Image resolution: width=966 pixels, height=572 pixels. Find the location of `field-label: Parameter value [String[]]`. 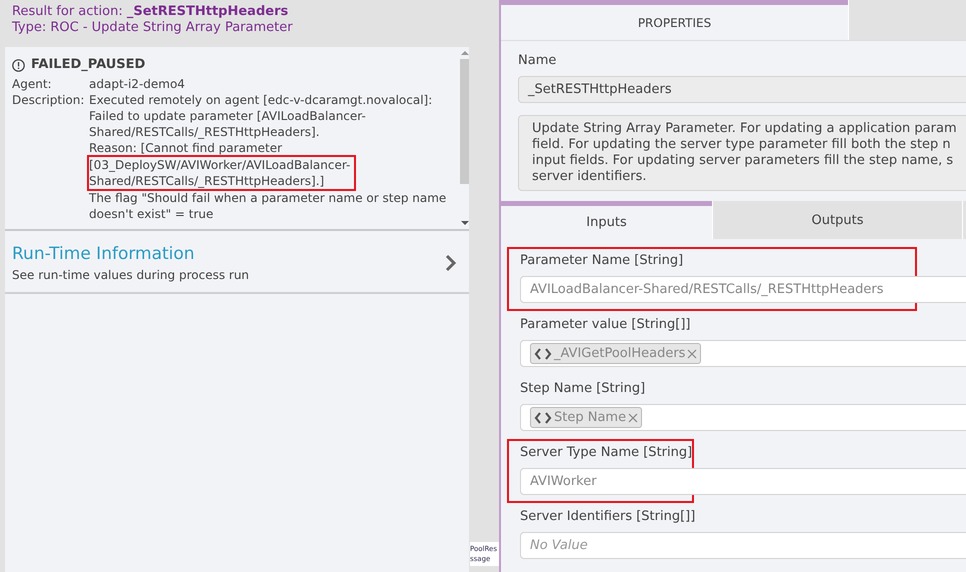

field-label: Parameter value [String[]] is located at coordinates (605, 325).